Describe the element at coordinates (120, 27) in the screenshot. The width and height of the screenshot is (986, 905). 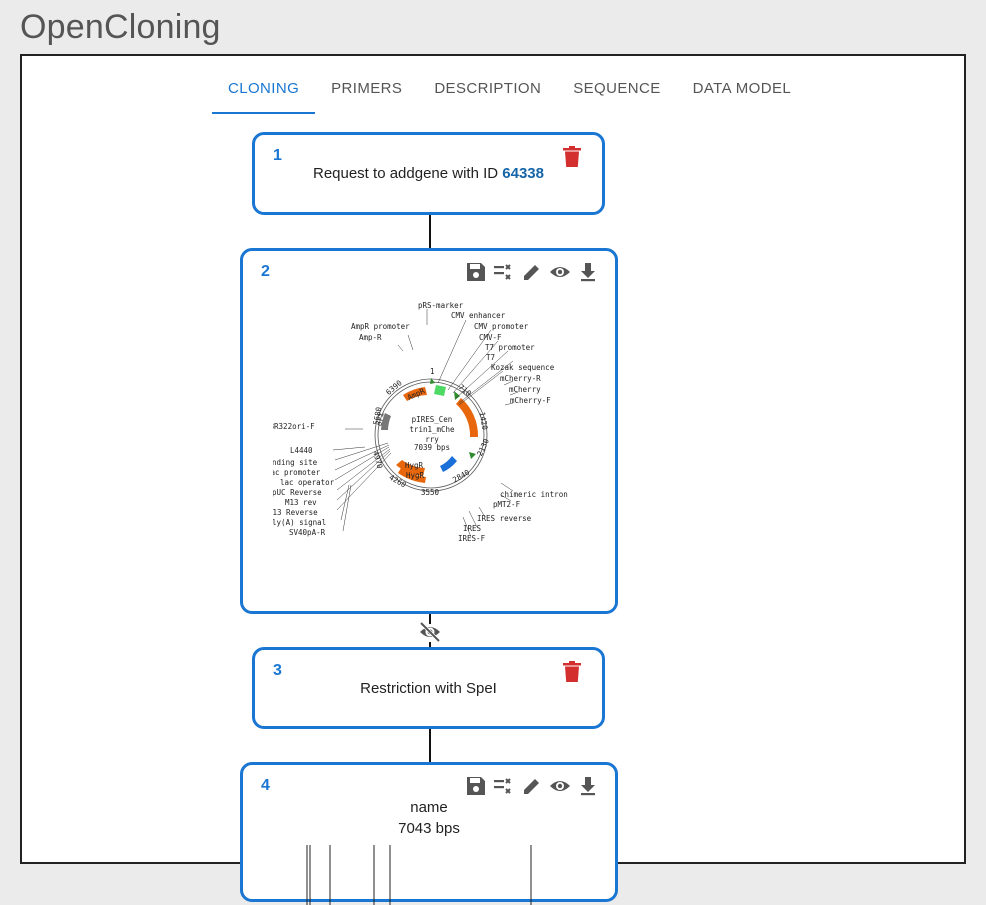
I see `app-title: OpenCloning` at that location.